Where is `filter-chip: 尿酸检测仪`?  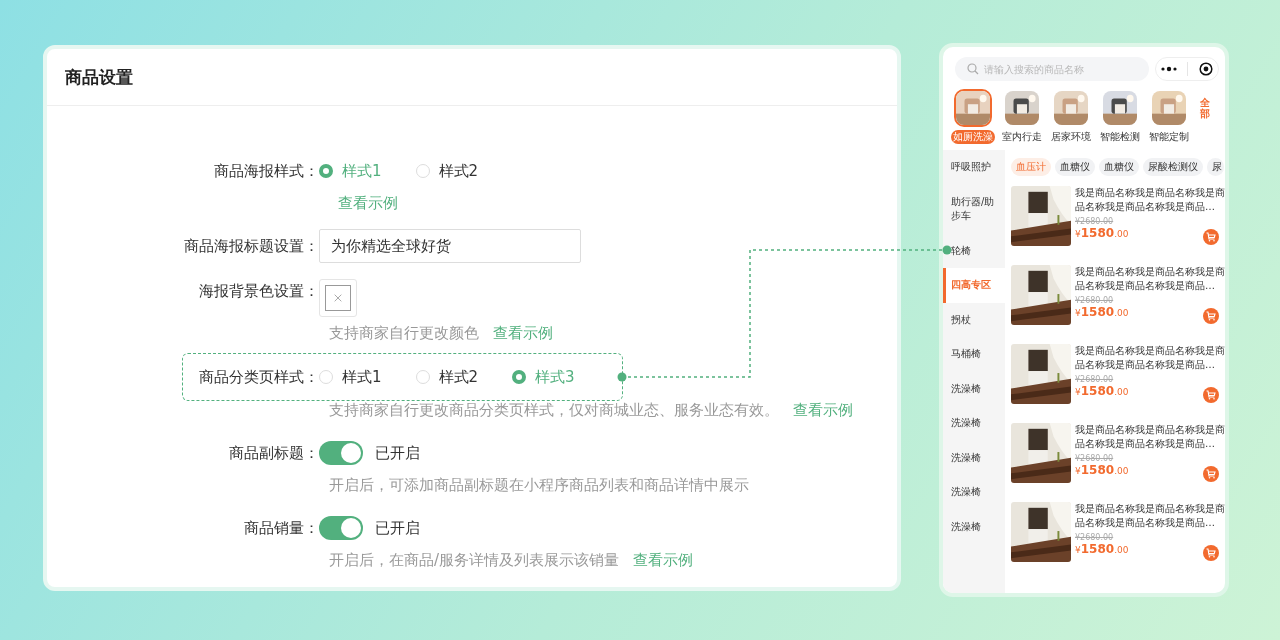 filter-chip: 尿酸检测仪 is located at coordinates (1173, 167).